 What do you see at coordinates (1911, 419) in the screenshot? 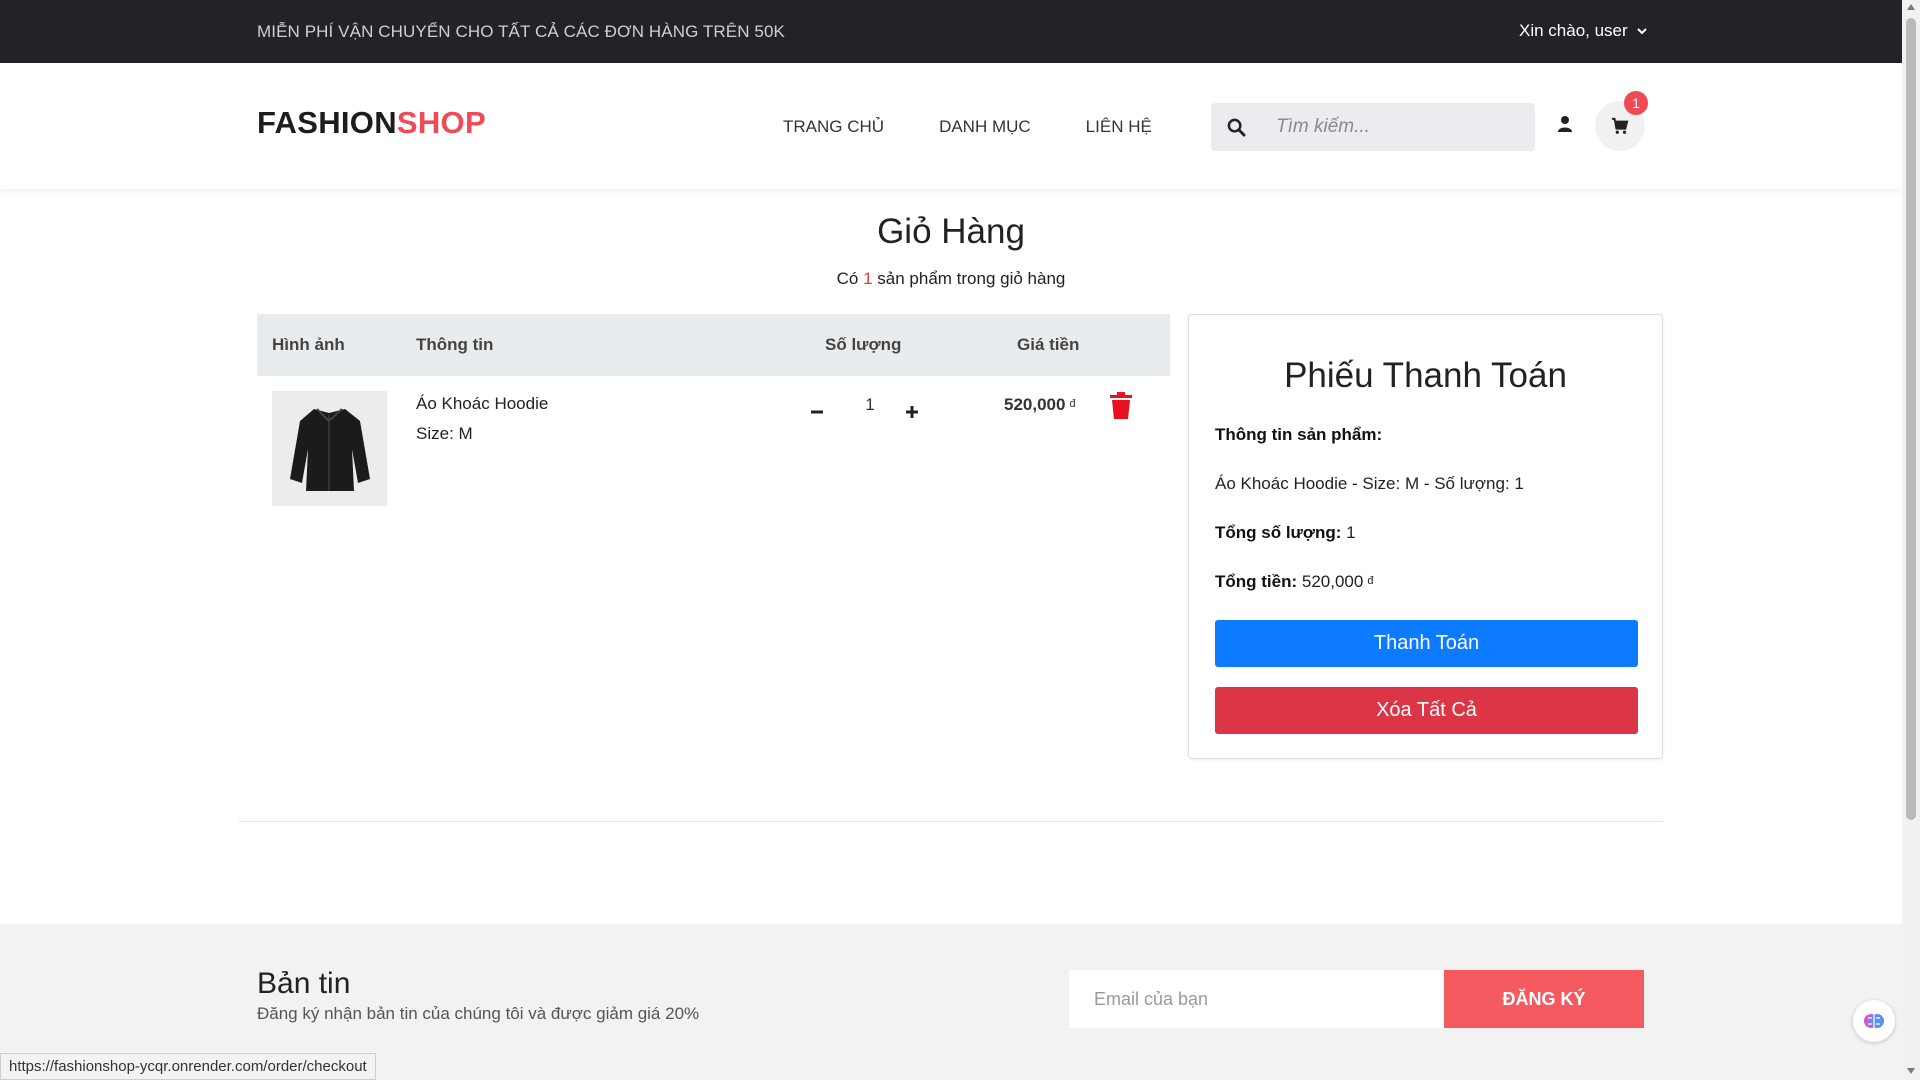
I see `scrollbar-thumb` at bounding box center [1911, 419].